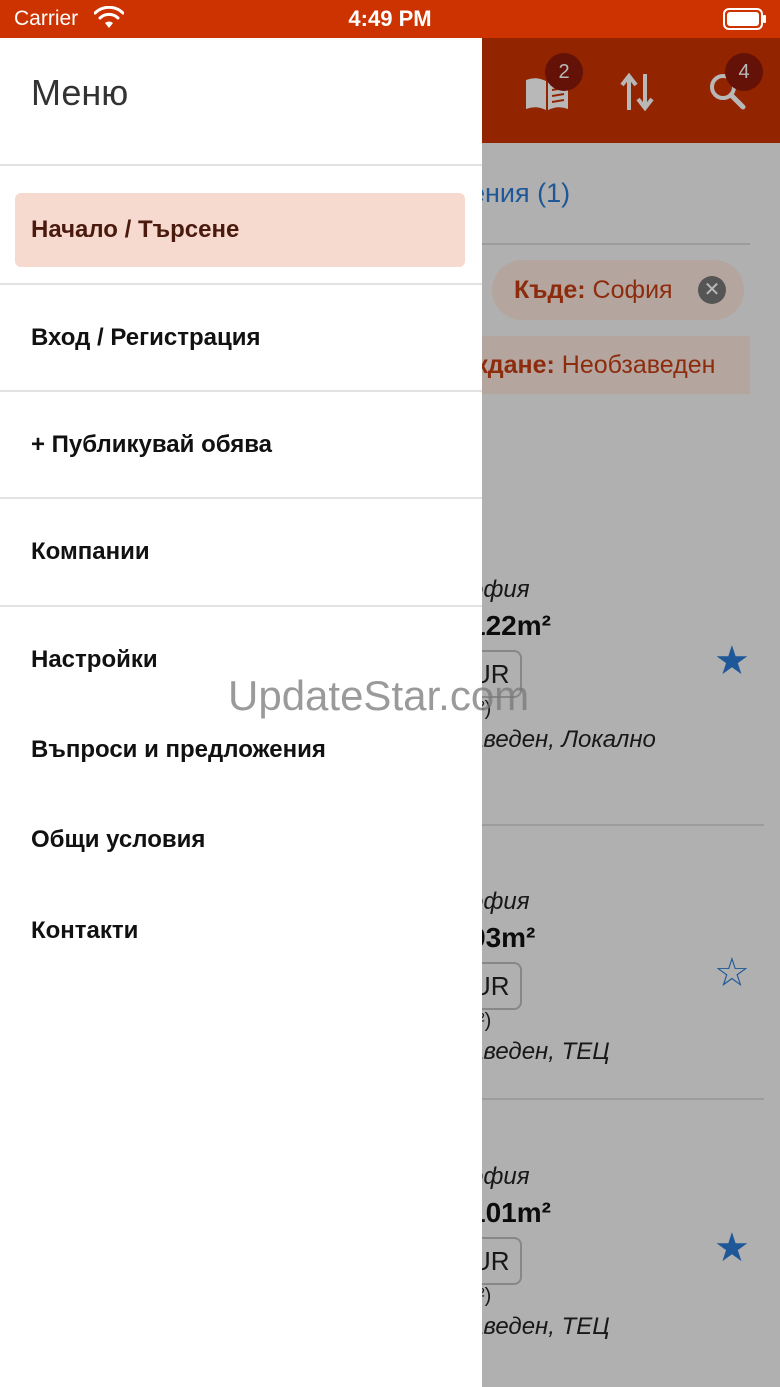 The width and height of the screenshot is (780, 1387). What do you see at coordinates (240, 445) in the screenshot?
I see `menu-item-publish-ad: + Публикувай обява` at bounding box center [240, 445].